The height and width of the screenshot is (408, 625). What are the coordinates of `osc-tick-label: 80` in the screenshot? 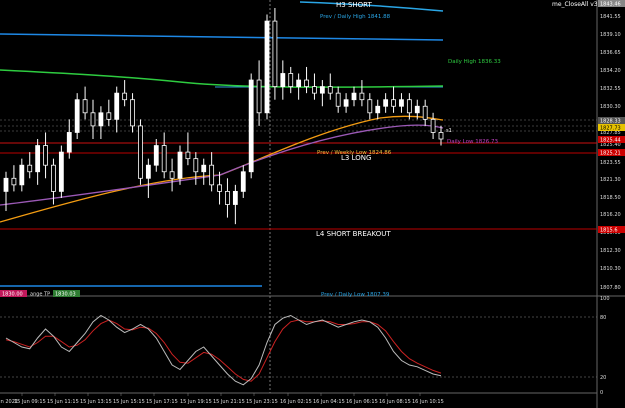 It's located at (603, 318).